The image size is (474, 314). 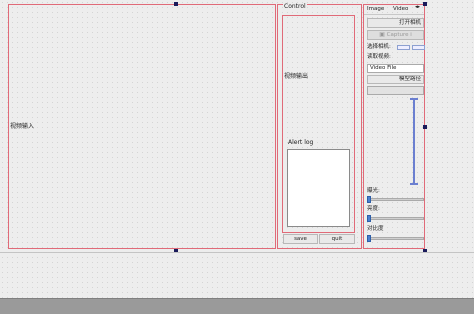 I want to click on video-input-label: 视频输入, so click(x=22, y=126).